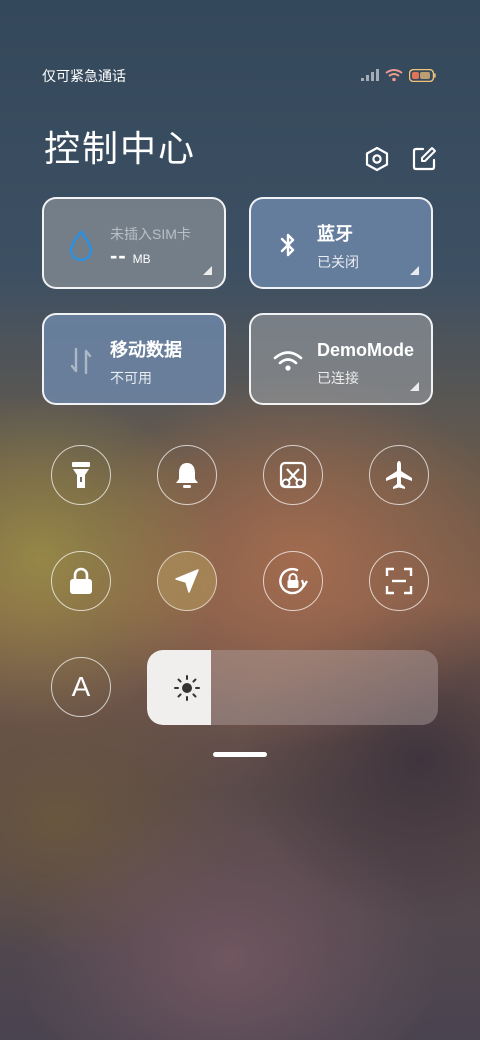 The width and height of the screenshot is (480, 1040). I want to click on scanner-toggle, so click(399, 581).